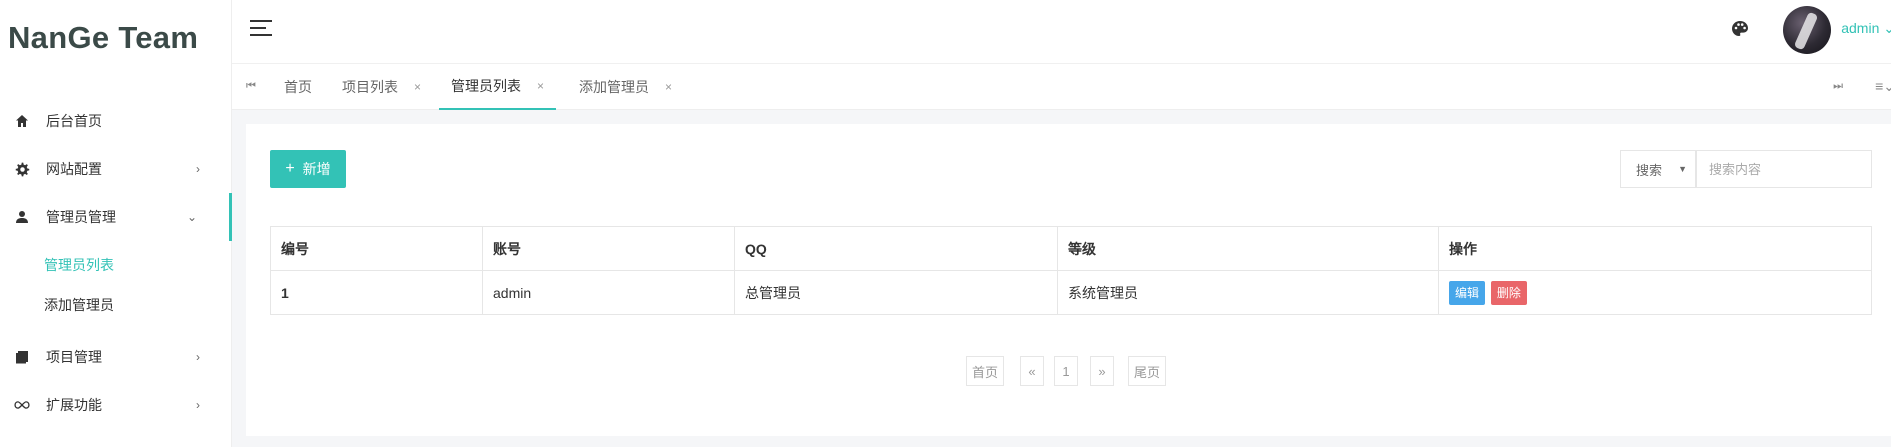 The image size is (1891, 447). I want to click on page-next-button: », so click(1102, 371).